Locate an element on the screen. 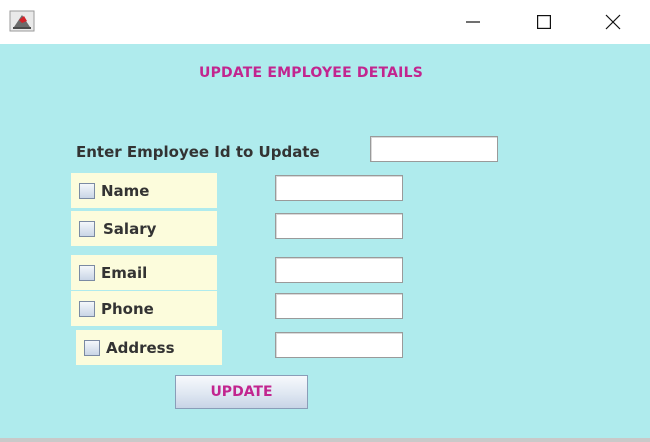  close-button is located at coordinates (613, 22).